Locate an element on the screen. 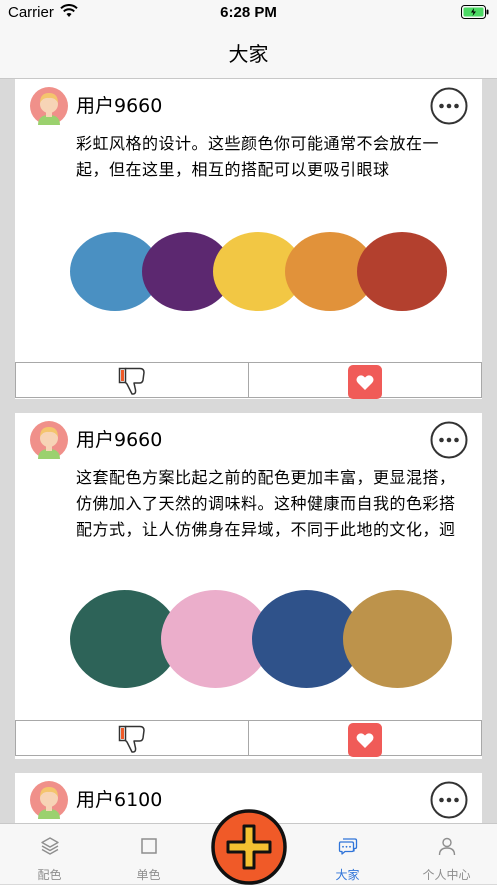 This screenshot has height=885, width=497. username: 用户6100 is located at coordinates (119, 798).